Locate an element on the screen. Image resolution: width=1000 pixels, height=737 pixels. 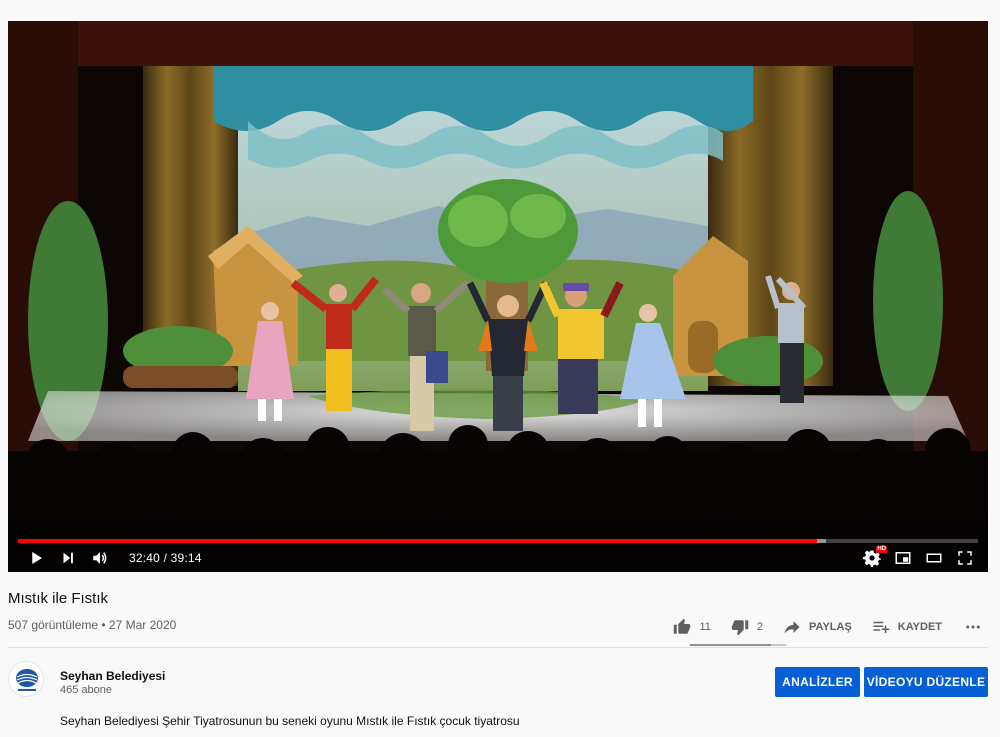
skip-next-icon is located at coordinates (68, 558).